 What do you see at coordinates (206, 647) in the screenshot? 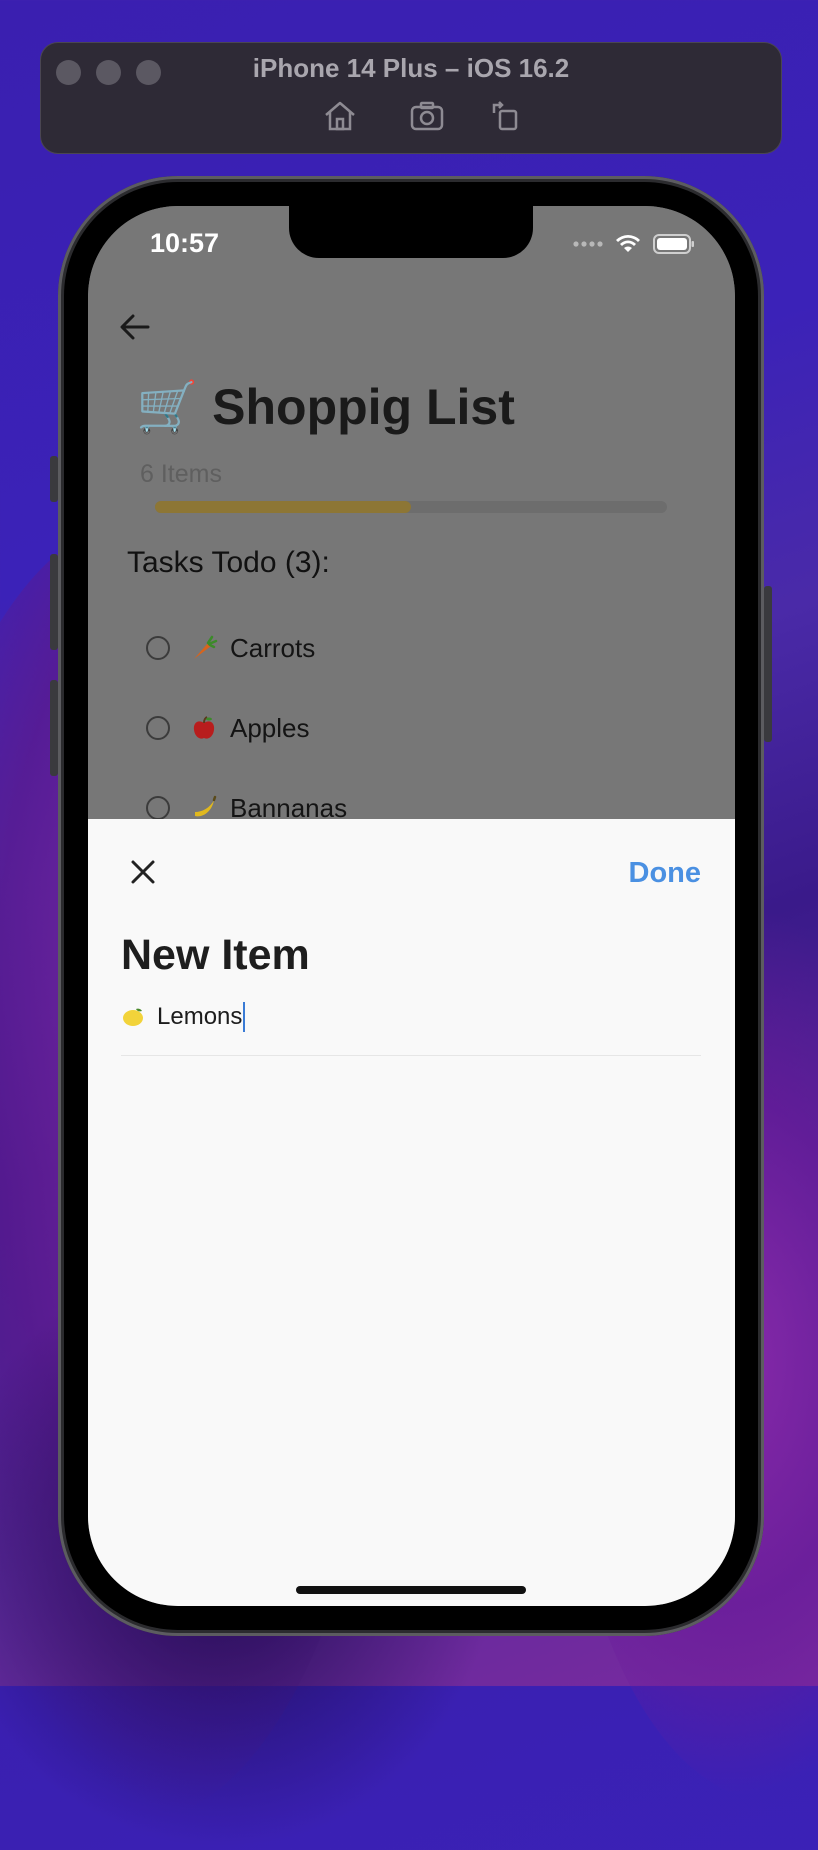
I see `carrot-icon` at bounding box center [206, 647].